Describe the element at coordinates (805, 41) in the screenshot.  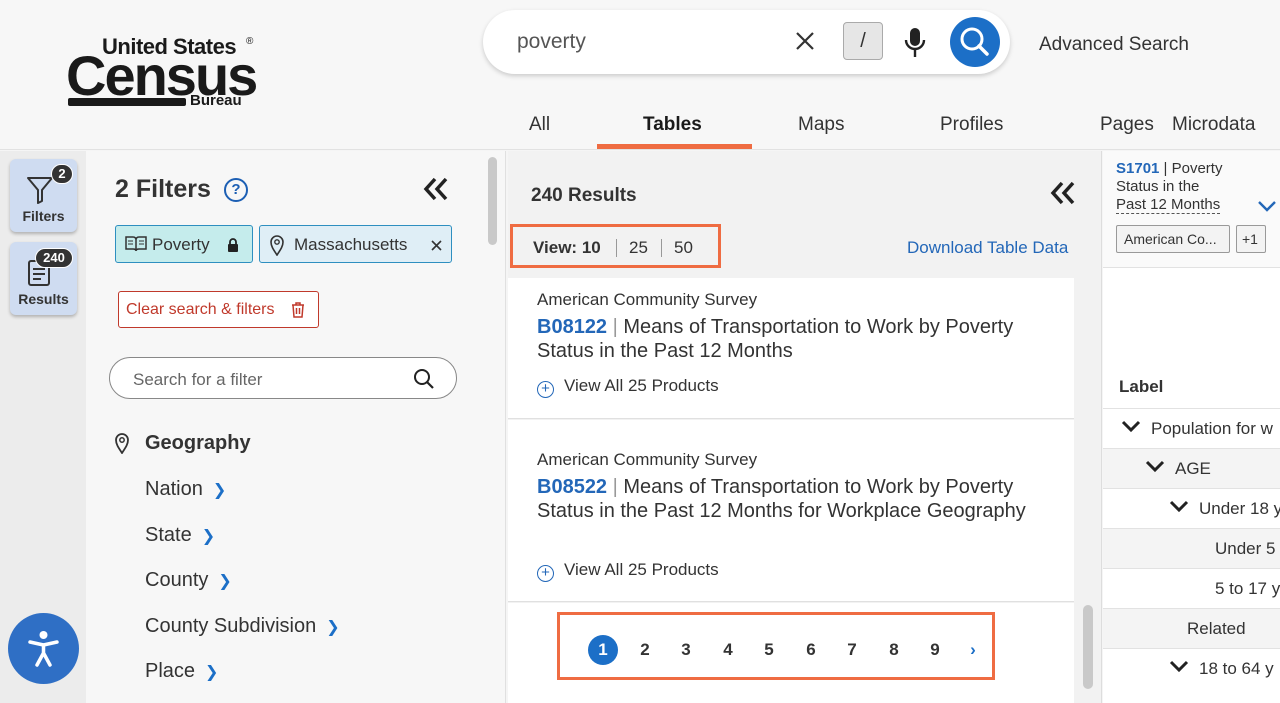
I see `clear-search-icon` at that location.